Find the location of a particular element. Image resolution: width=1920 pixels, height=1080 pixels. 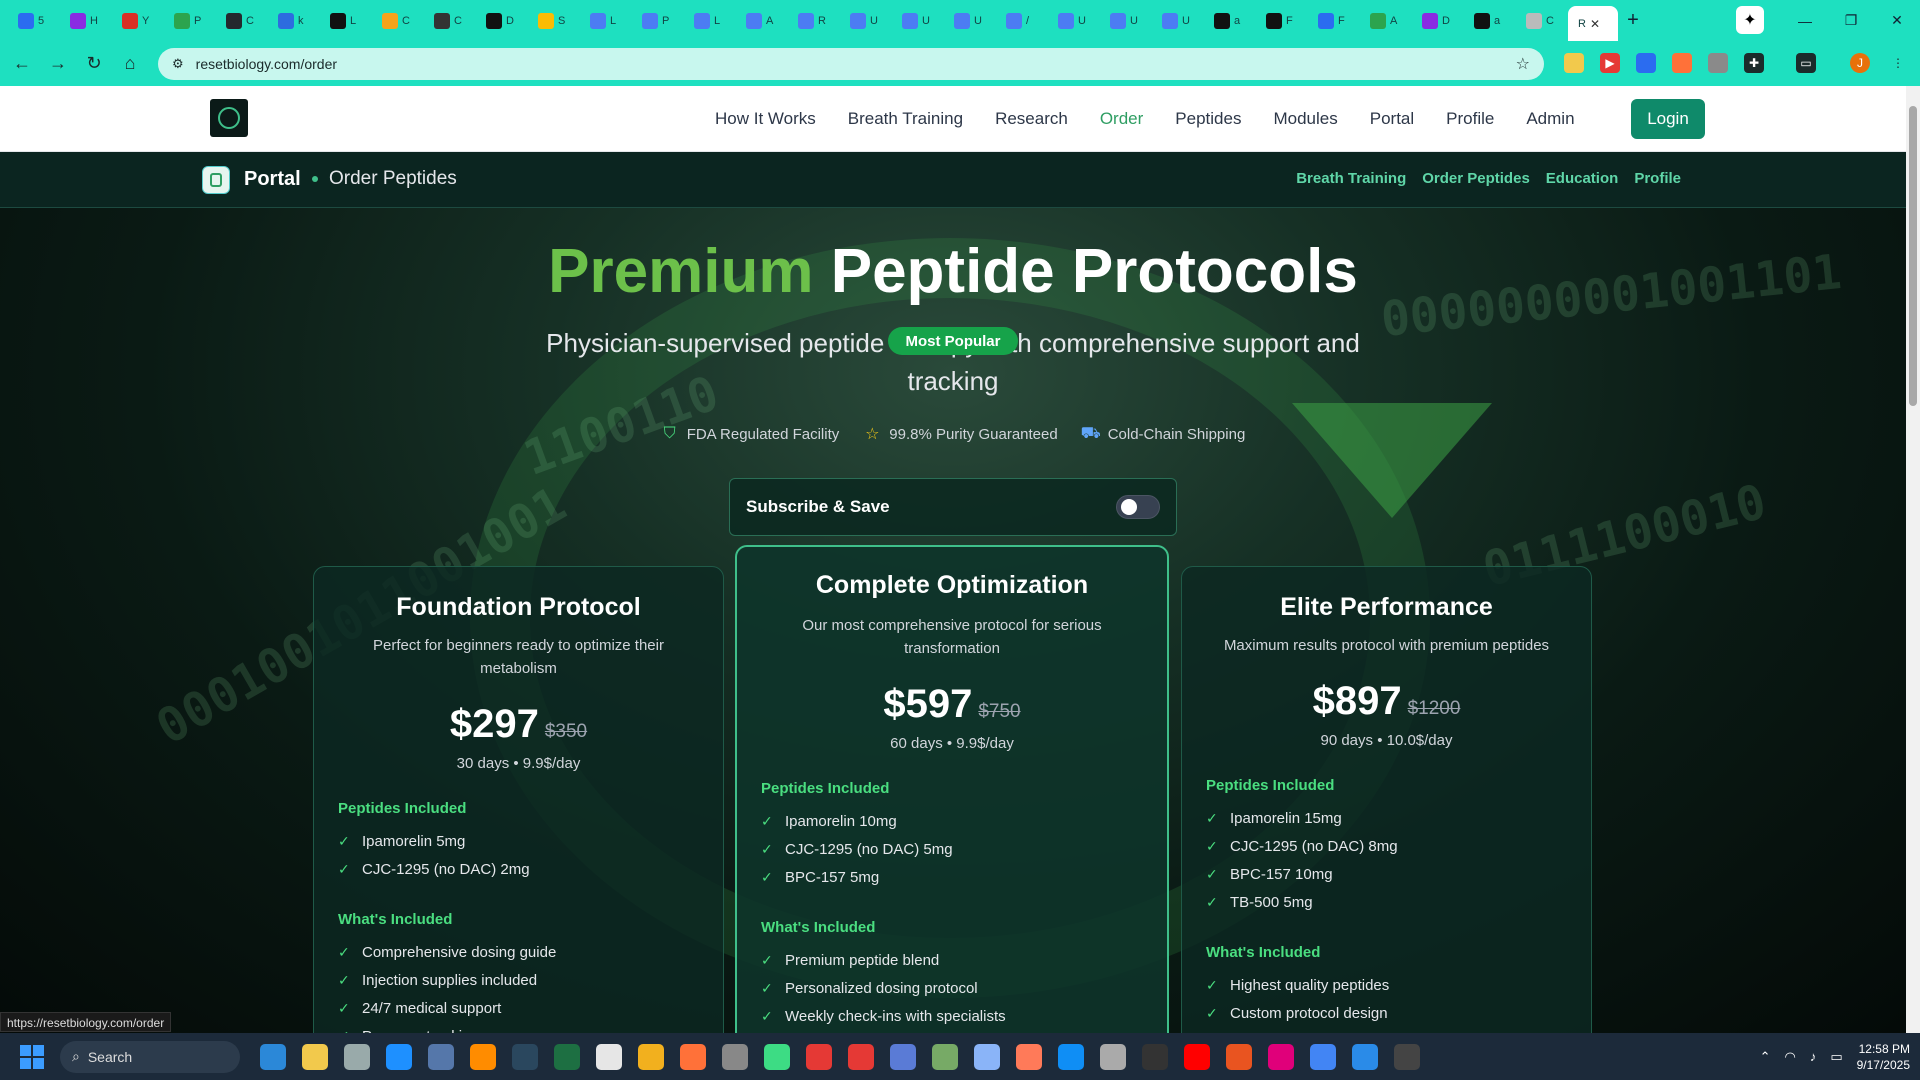

nav-link-modules: Modules is located at coordinates (1305, 119).